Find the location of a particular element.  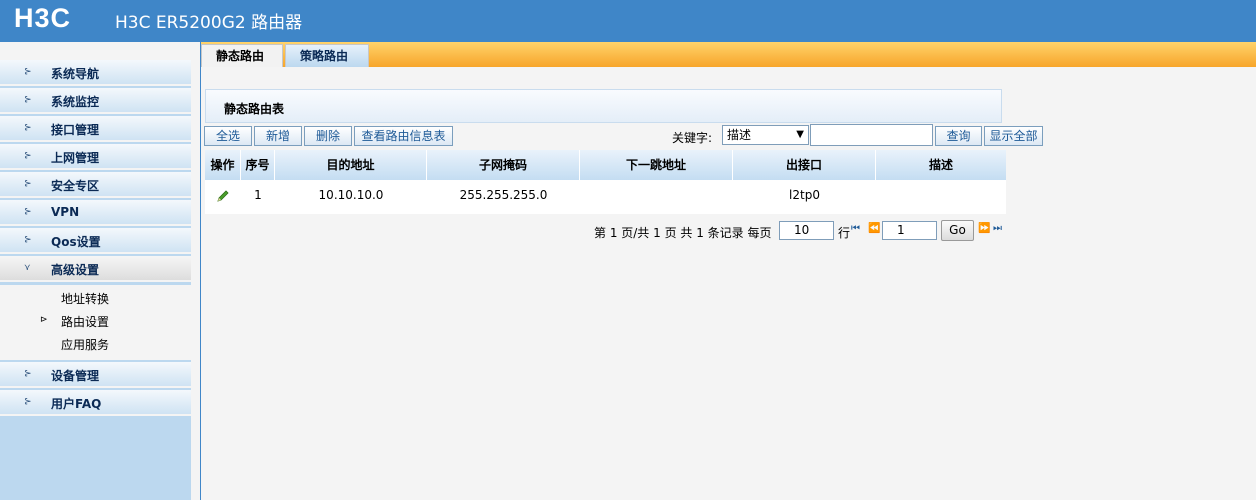

advanced-submenu: 地址转换 ⊳ 路由设置 应用服务 is located at coordinates (95, 322).